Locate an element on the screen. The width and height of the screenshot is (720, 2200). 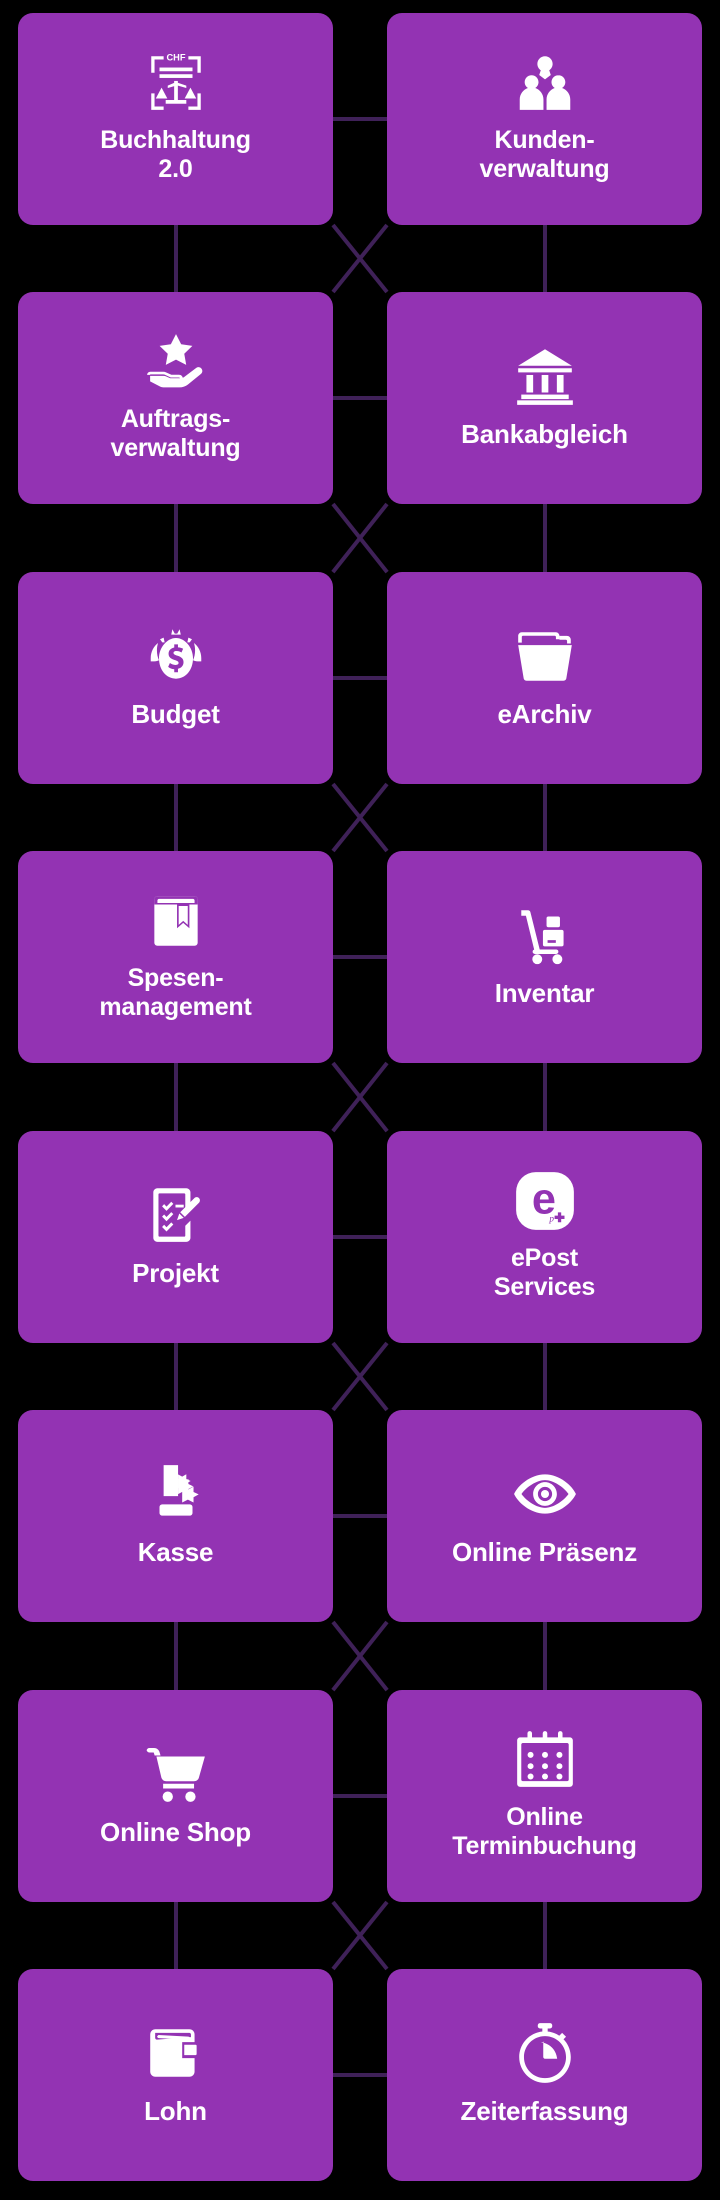
module-card-projekt: Projekt is located at coordinates (175, 1237).